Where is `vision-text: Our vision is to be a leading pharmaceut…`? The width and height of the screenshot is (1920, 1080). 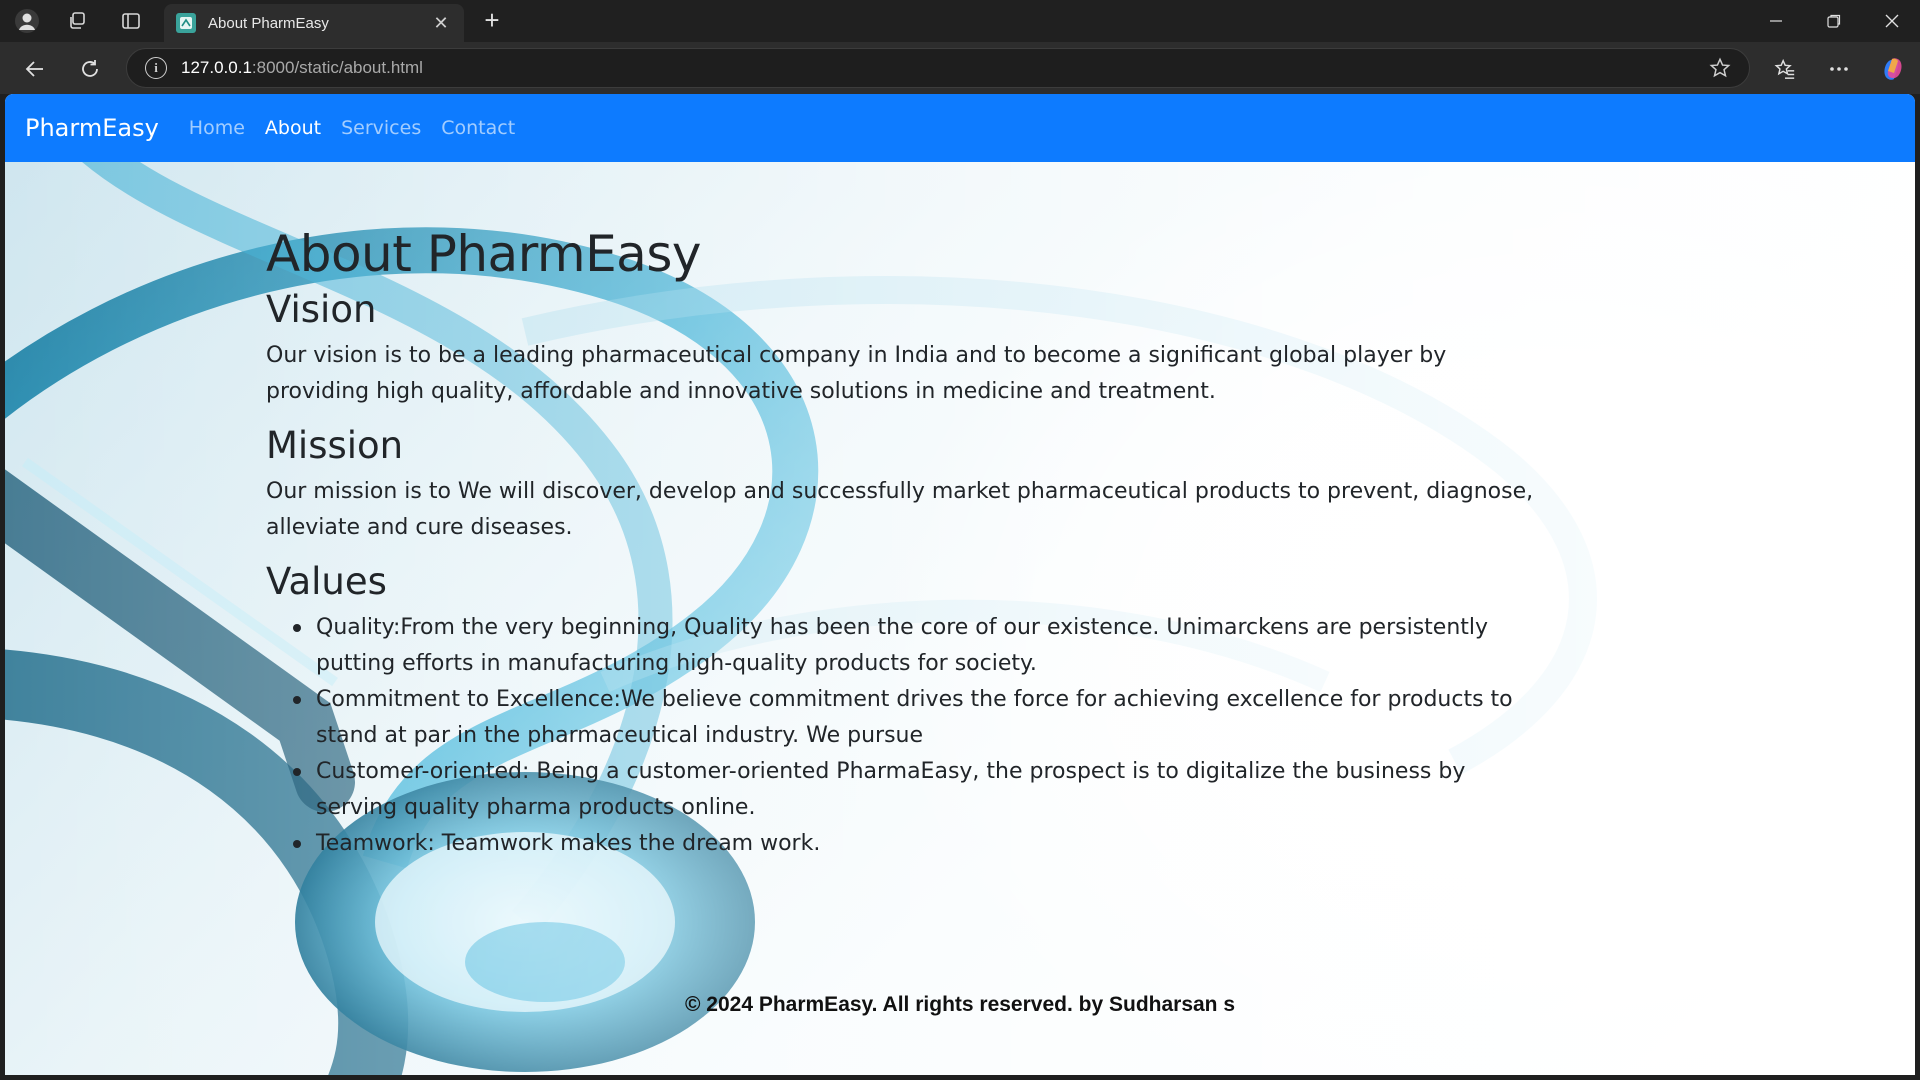
vision-text: Our vision is to be a leading pharmaceut… is located at coordinates (856, 373).